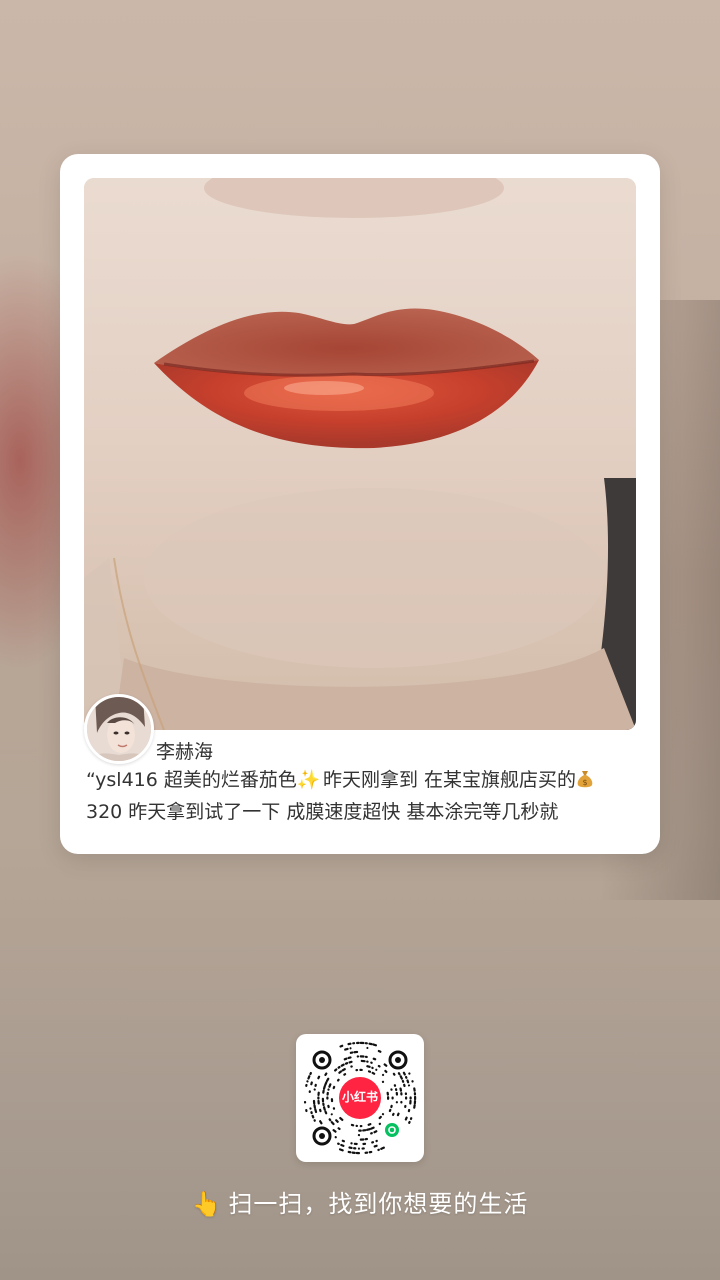 This screenshot has width=720, height=1280. I want to click on author-avatar, so click(119, 729).